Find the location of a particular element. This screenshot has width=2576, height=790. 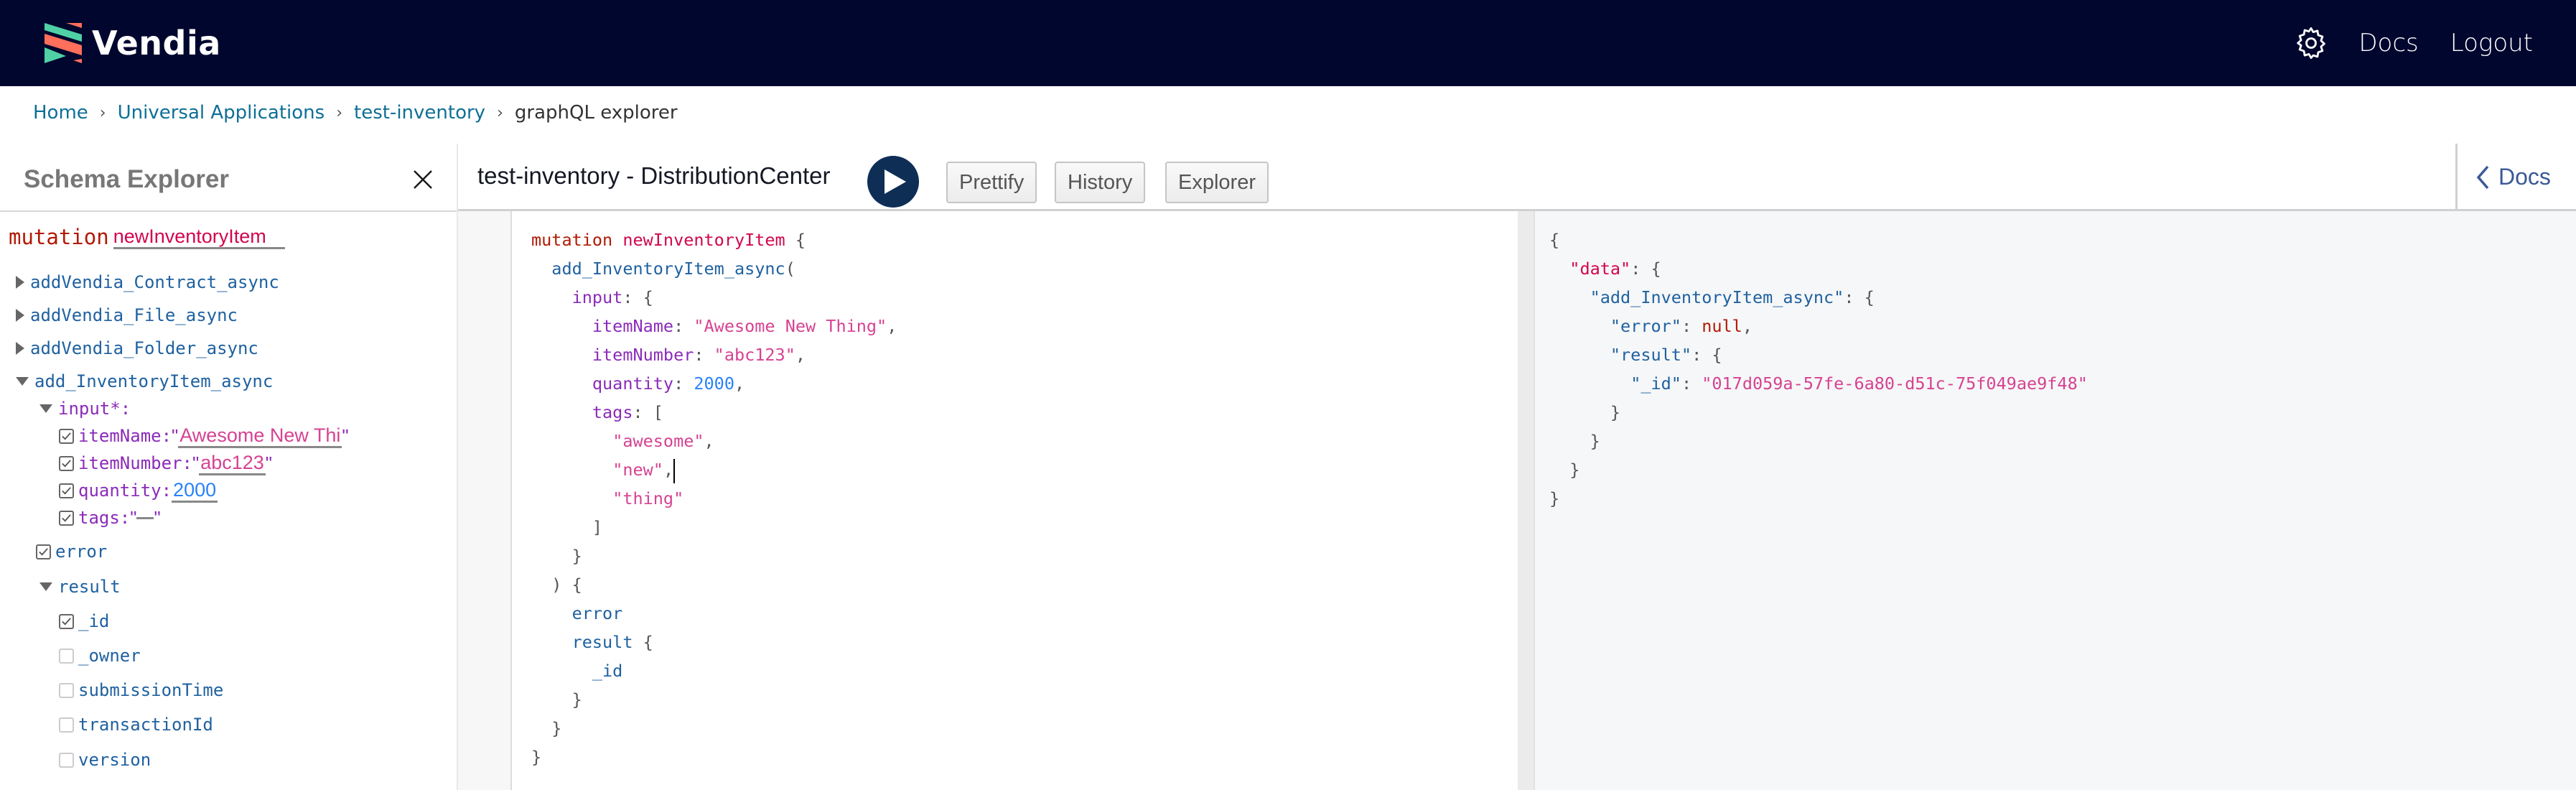

code-token: } is located at coordinates (1574, 441).